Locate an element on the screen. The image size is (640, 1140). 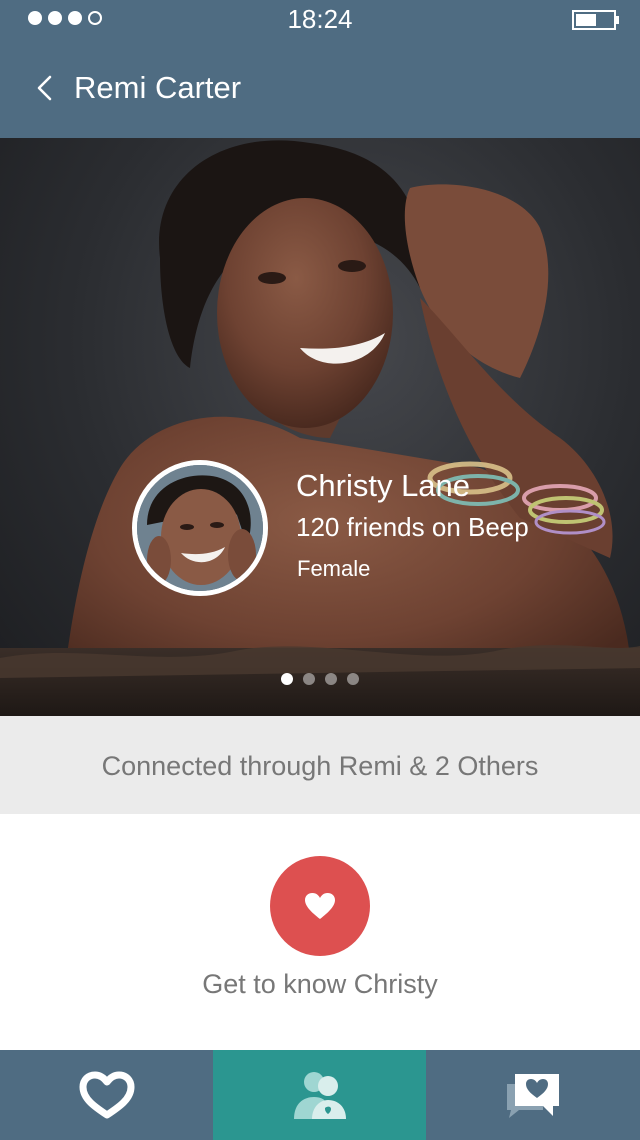
tab-messages is located at coordinates (532, 1095).